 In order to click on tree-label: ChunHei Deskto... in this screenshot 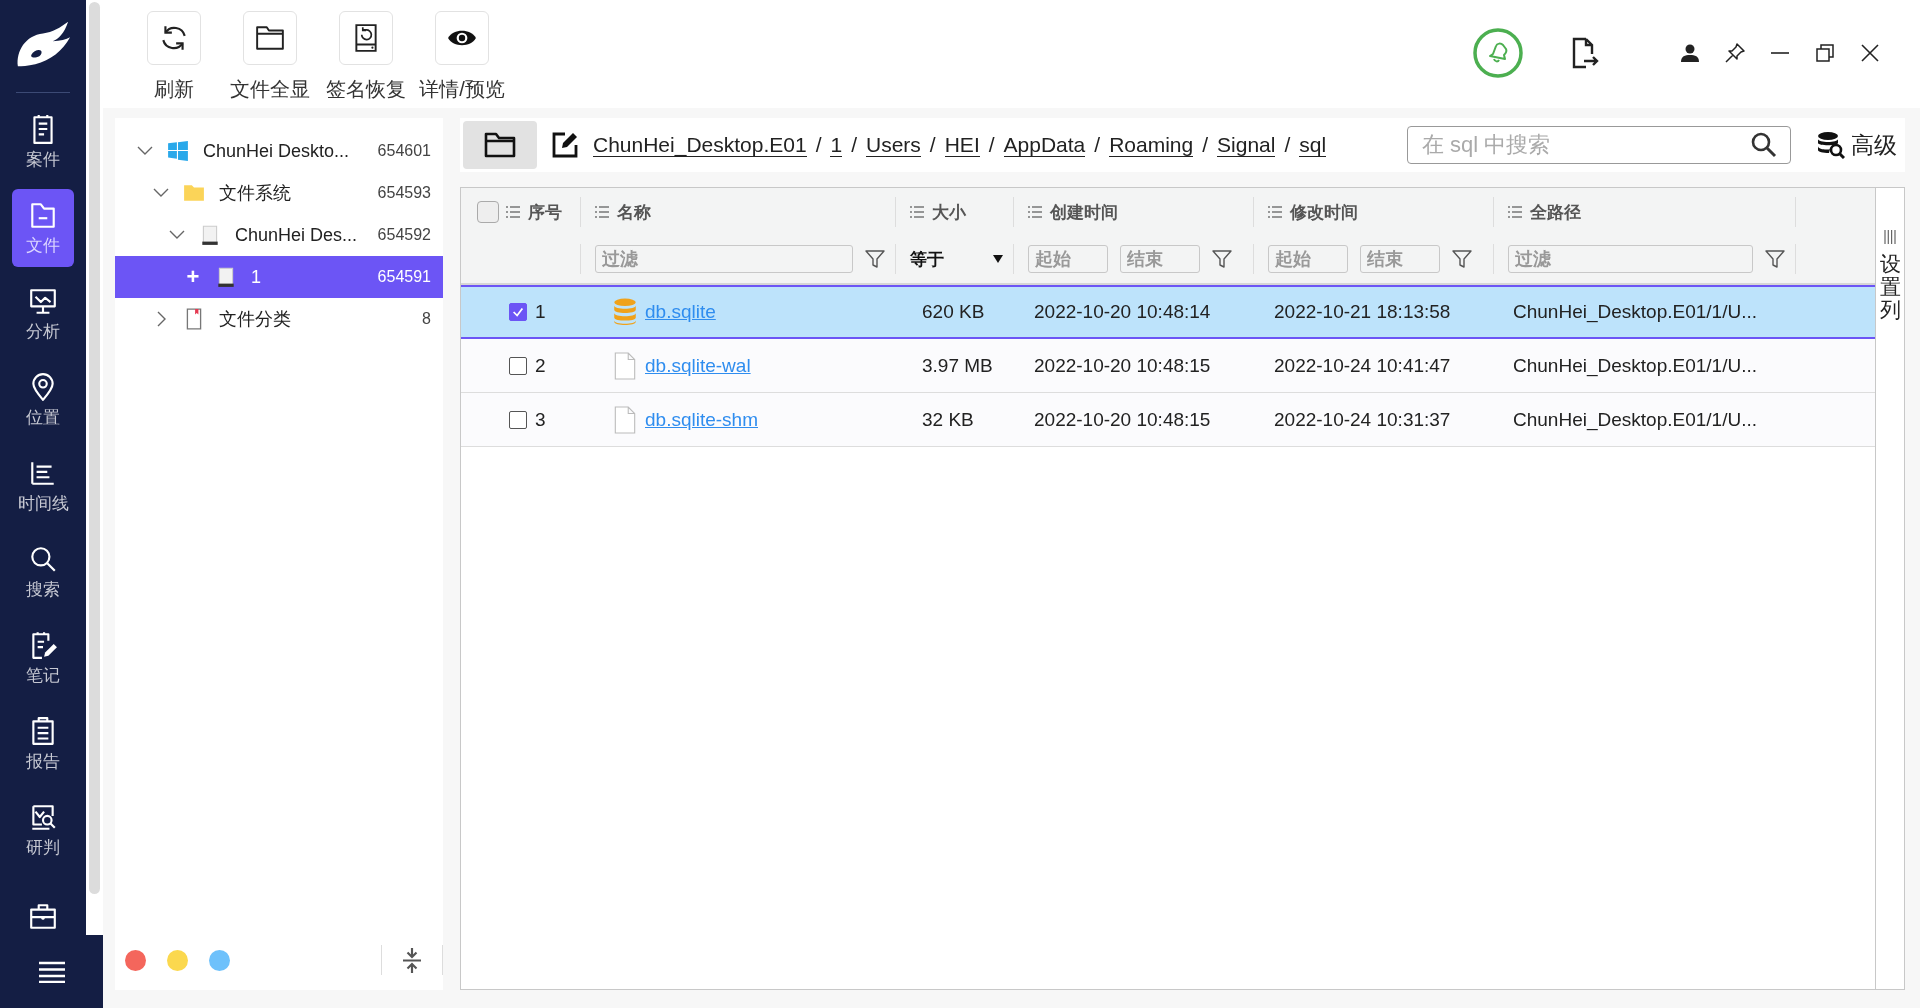, I will do `click(277, 151)`.